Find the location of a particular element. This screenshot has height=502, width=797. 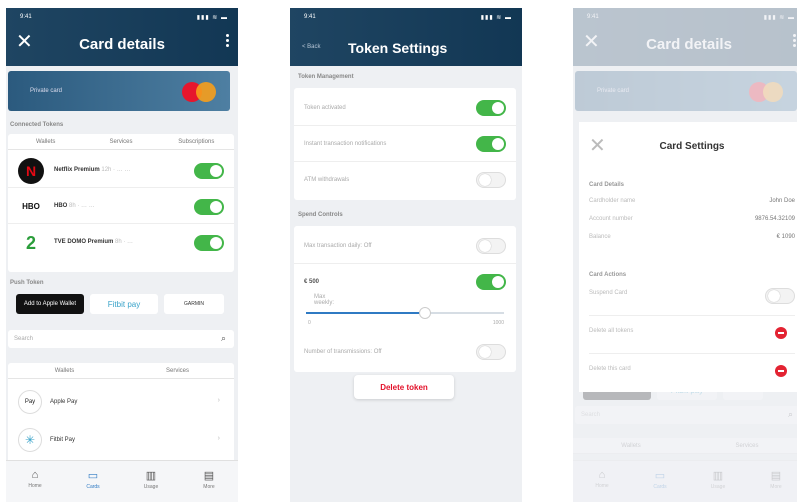

garmin-button: GARMIN is located at coordinates (194, 304).